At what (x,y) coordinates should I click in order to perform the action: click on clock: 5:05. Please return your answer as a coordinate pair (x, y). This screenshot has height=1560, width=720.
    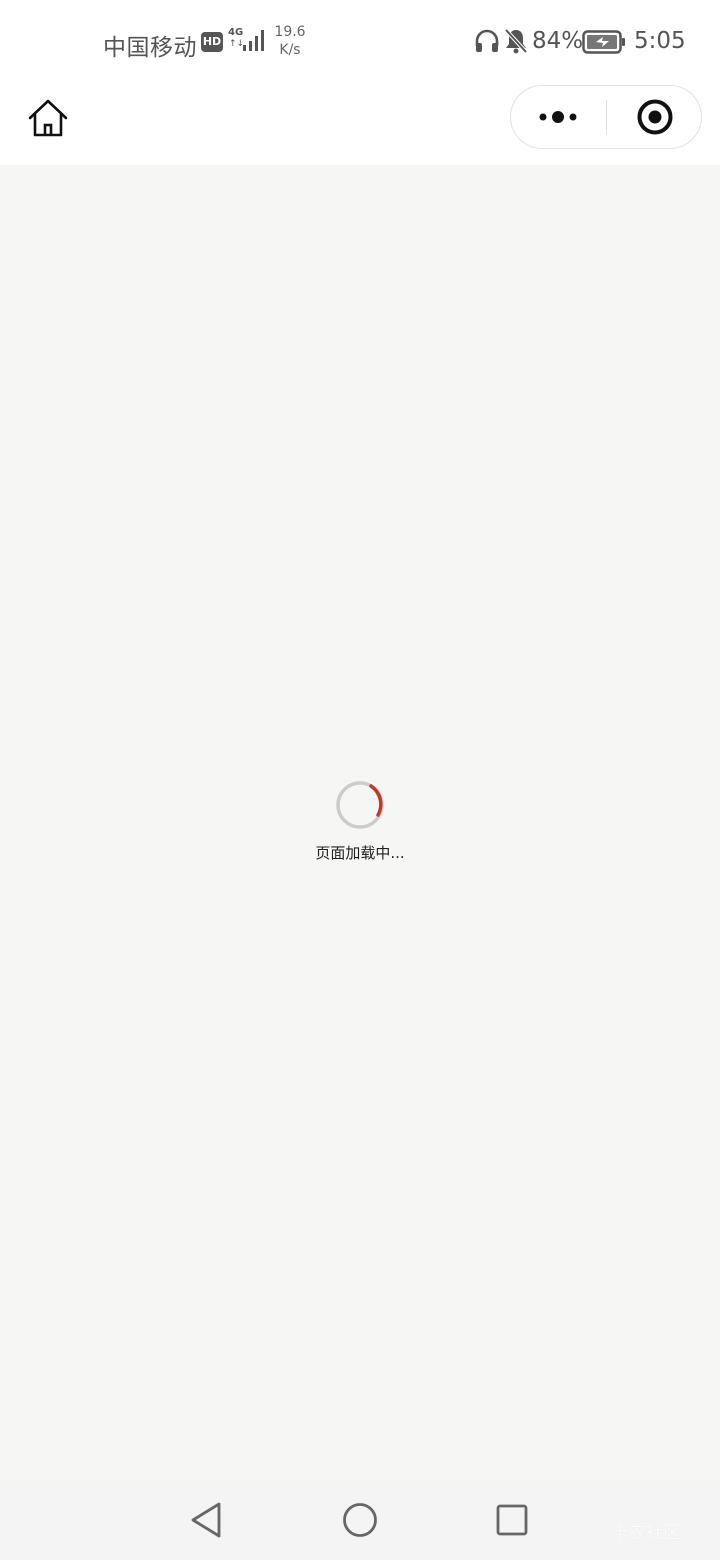
    Looking at the image, I should click on (660, 41).